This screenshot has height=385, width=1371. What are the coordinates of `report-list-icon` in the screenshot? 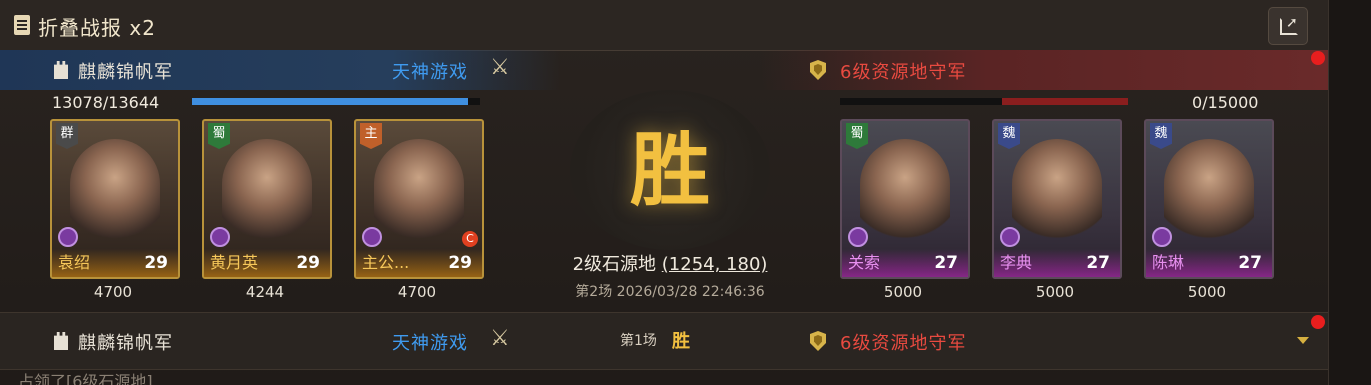 It's located at (22, 25).